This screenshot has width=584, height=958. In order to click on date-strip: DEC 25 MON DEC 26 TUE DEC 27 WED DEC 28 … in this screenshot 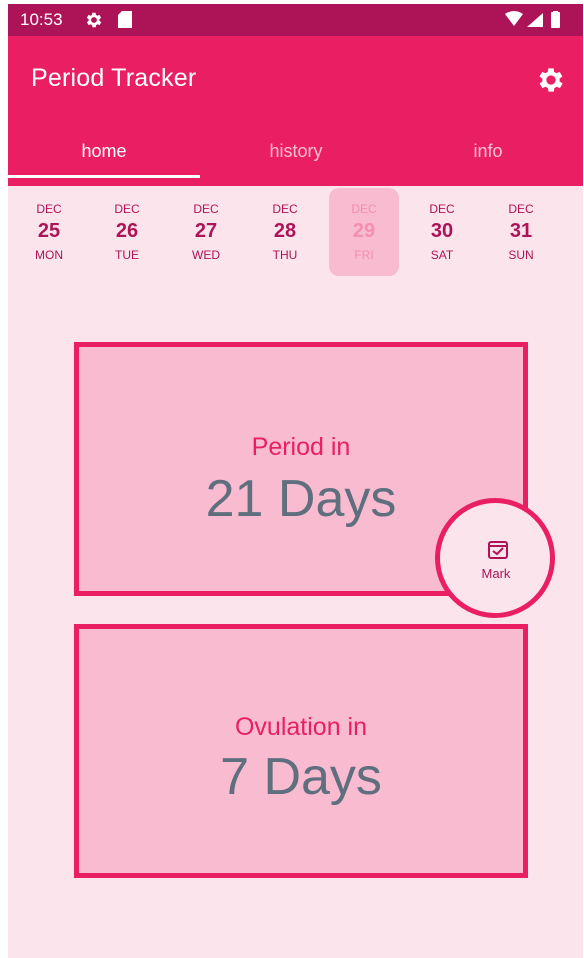, I will do `click(295, 233)`.